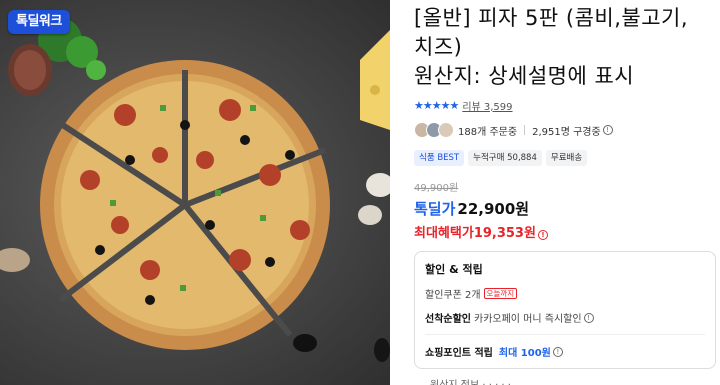 This screenshot has height=385, width=720. Describe the element at coordinates (453, 295) in the screenshot. I see `coupon-text: 할인쿠폰 2개` at that location.